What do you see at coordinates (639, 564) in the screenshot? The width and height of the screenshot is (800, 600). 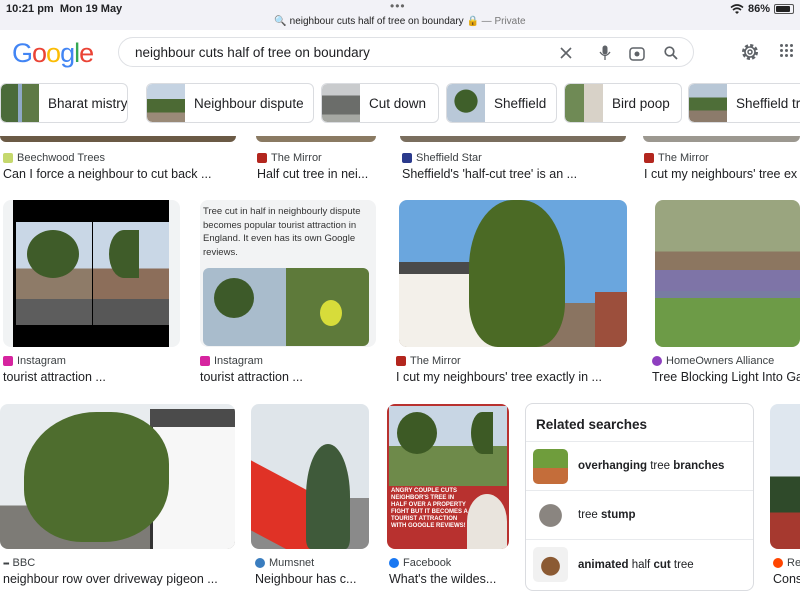 I see `related-search-item: animated half cut tree` at bounding box center [639, 564].